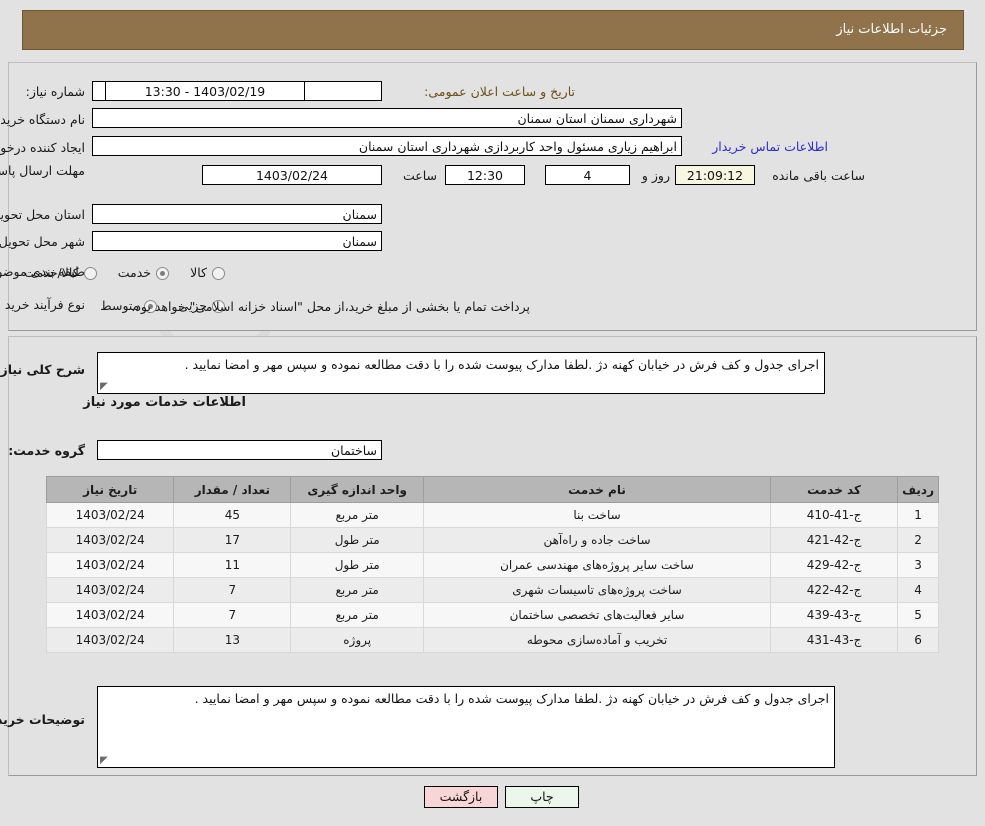  I want to click on cell-index: 5, so click(918, 615).